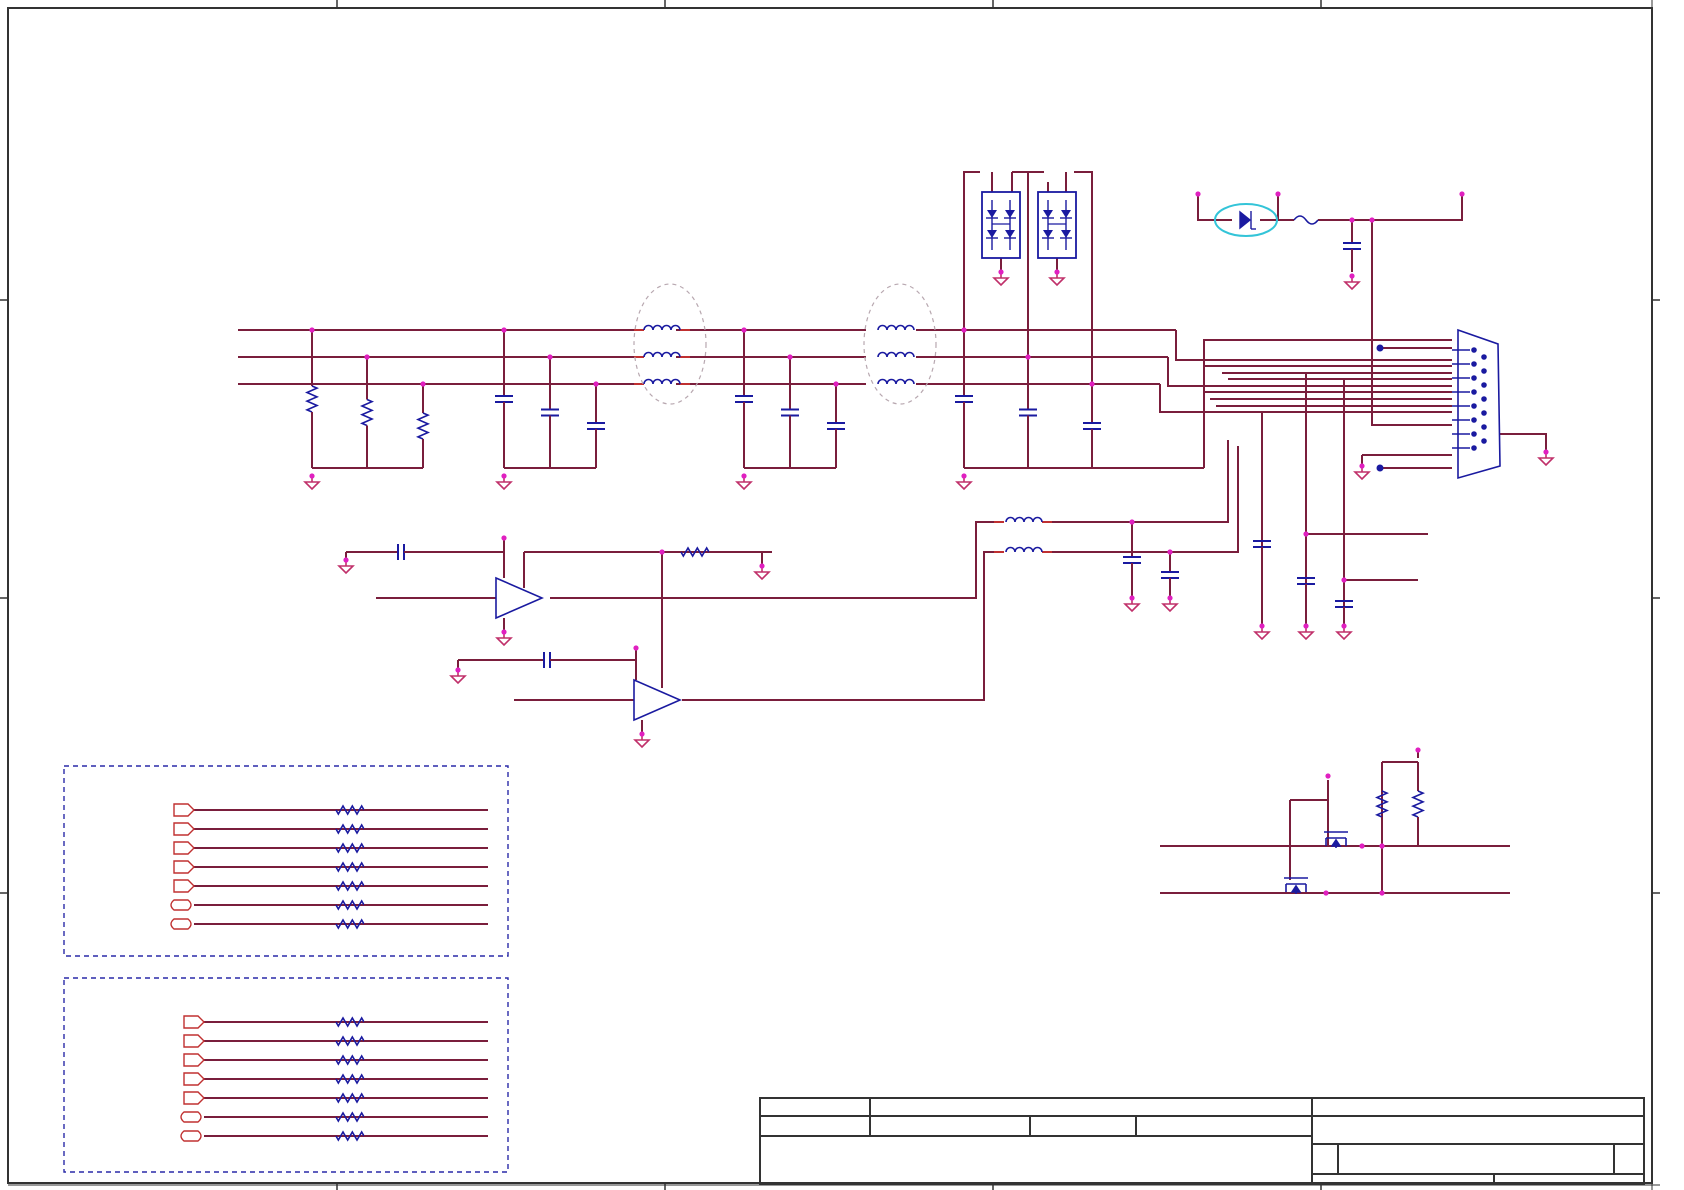 The image size is (1684, 1190). What do you see at coordinates (1202, 1141) in the screenshot?
I see `title-block` at bounding box center [1202, 1141].